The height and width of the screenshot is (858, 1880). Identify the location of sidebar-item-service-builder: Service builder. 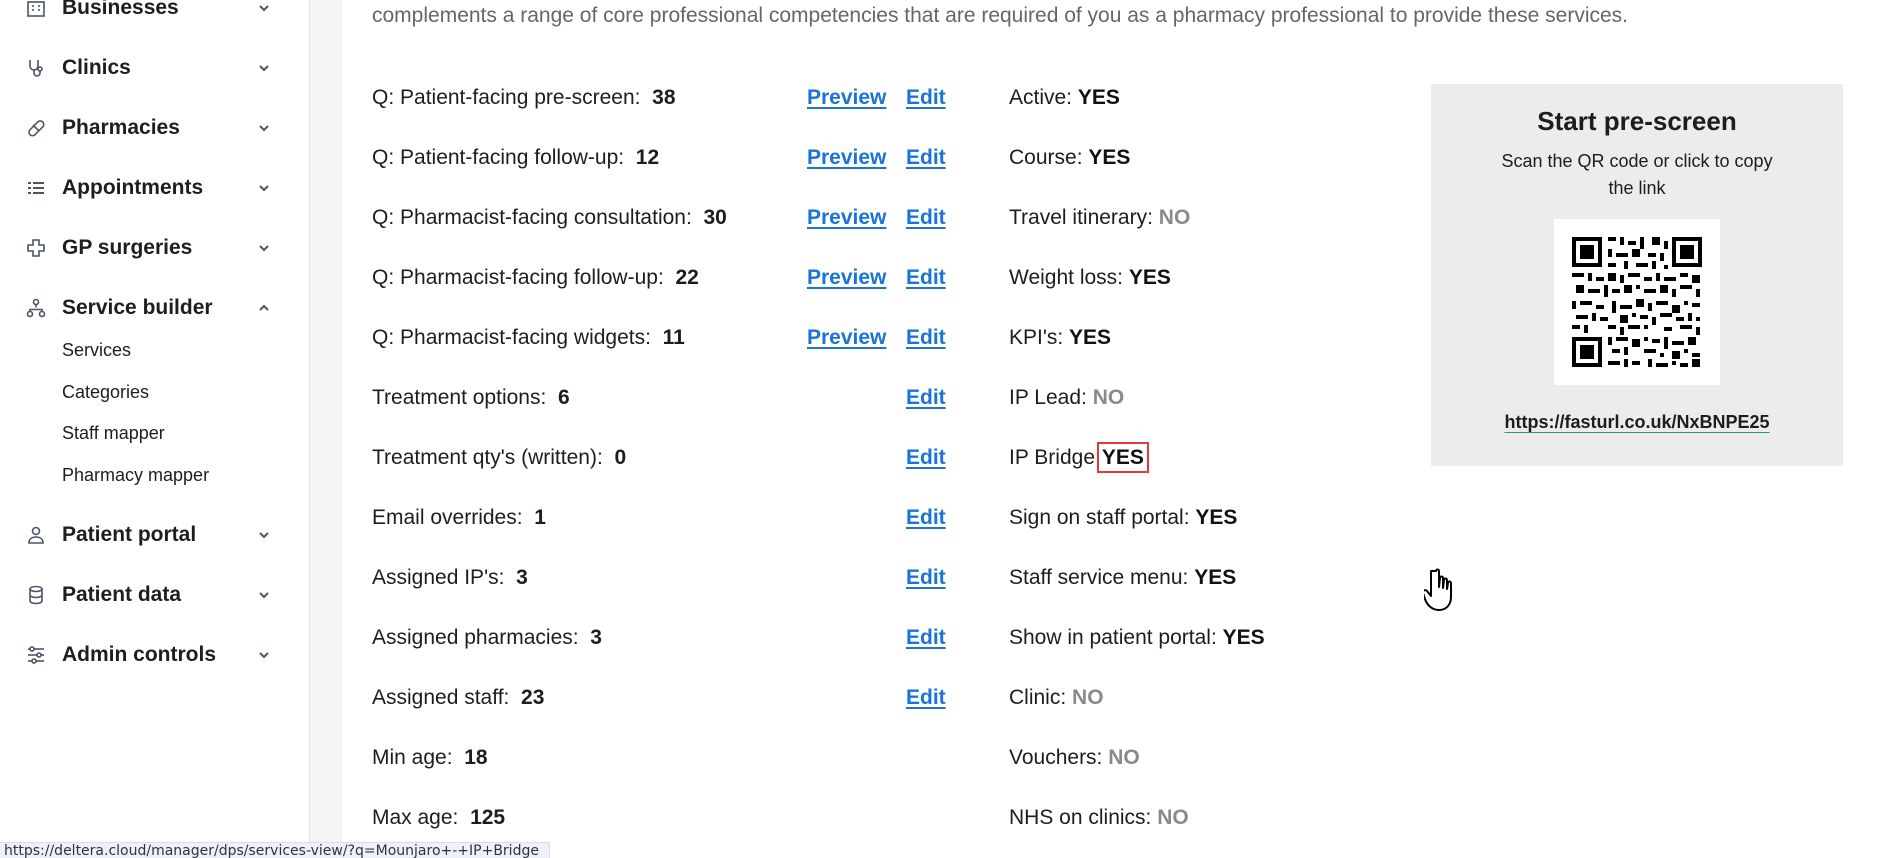
(149, 308).